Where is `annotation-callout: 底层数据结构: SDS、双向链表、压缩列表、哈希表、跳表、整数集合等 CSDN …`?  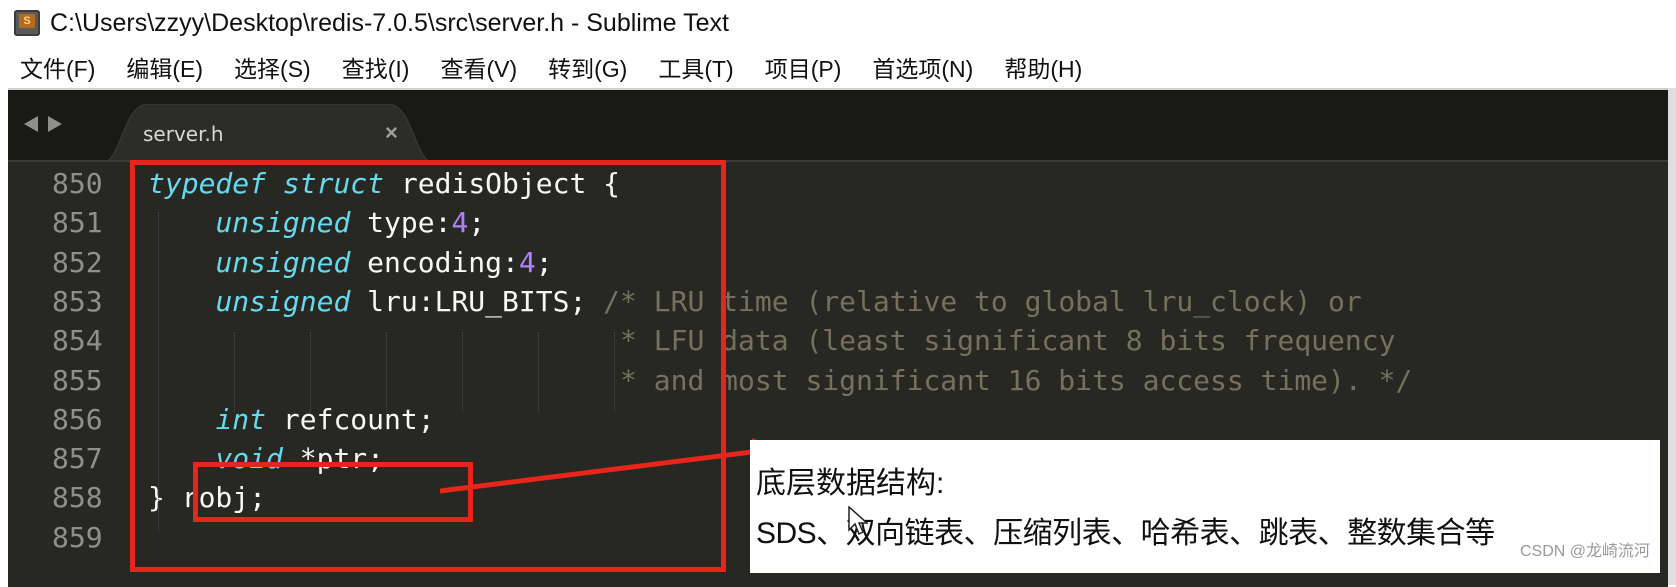 annotation-callout: 底层数据结构: SDS、双向链表、压缩列表、哈希表、跳表、整数集合等 CSDN … is located at coordinates (1205, 506).